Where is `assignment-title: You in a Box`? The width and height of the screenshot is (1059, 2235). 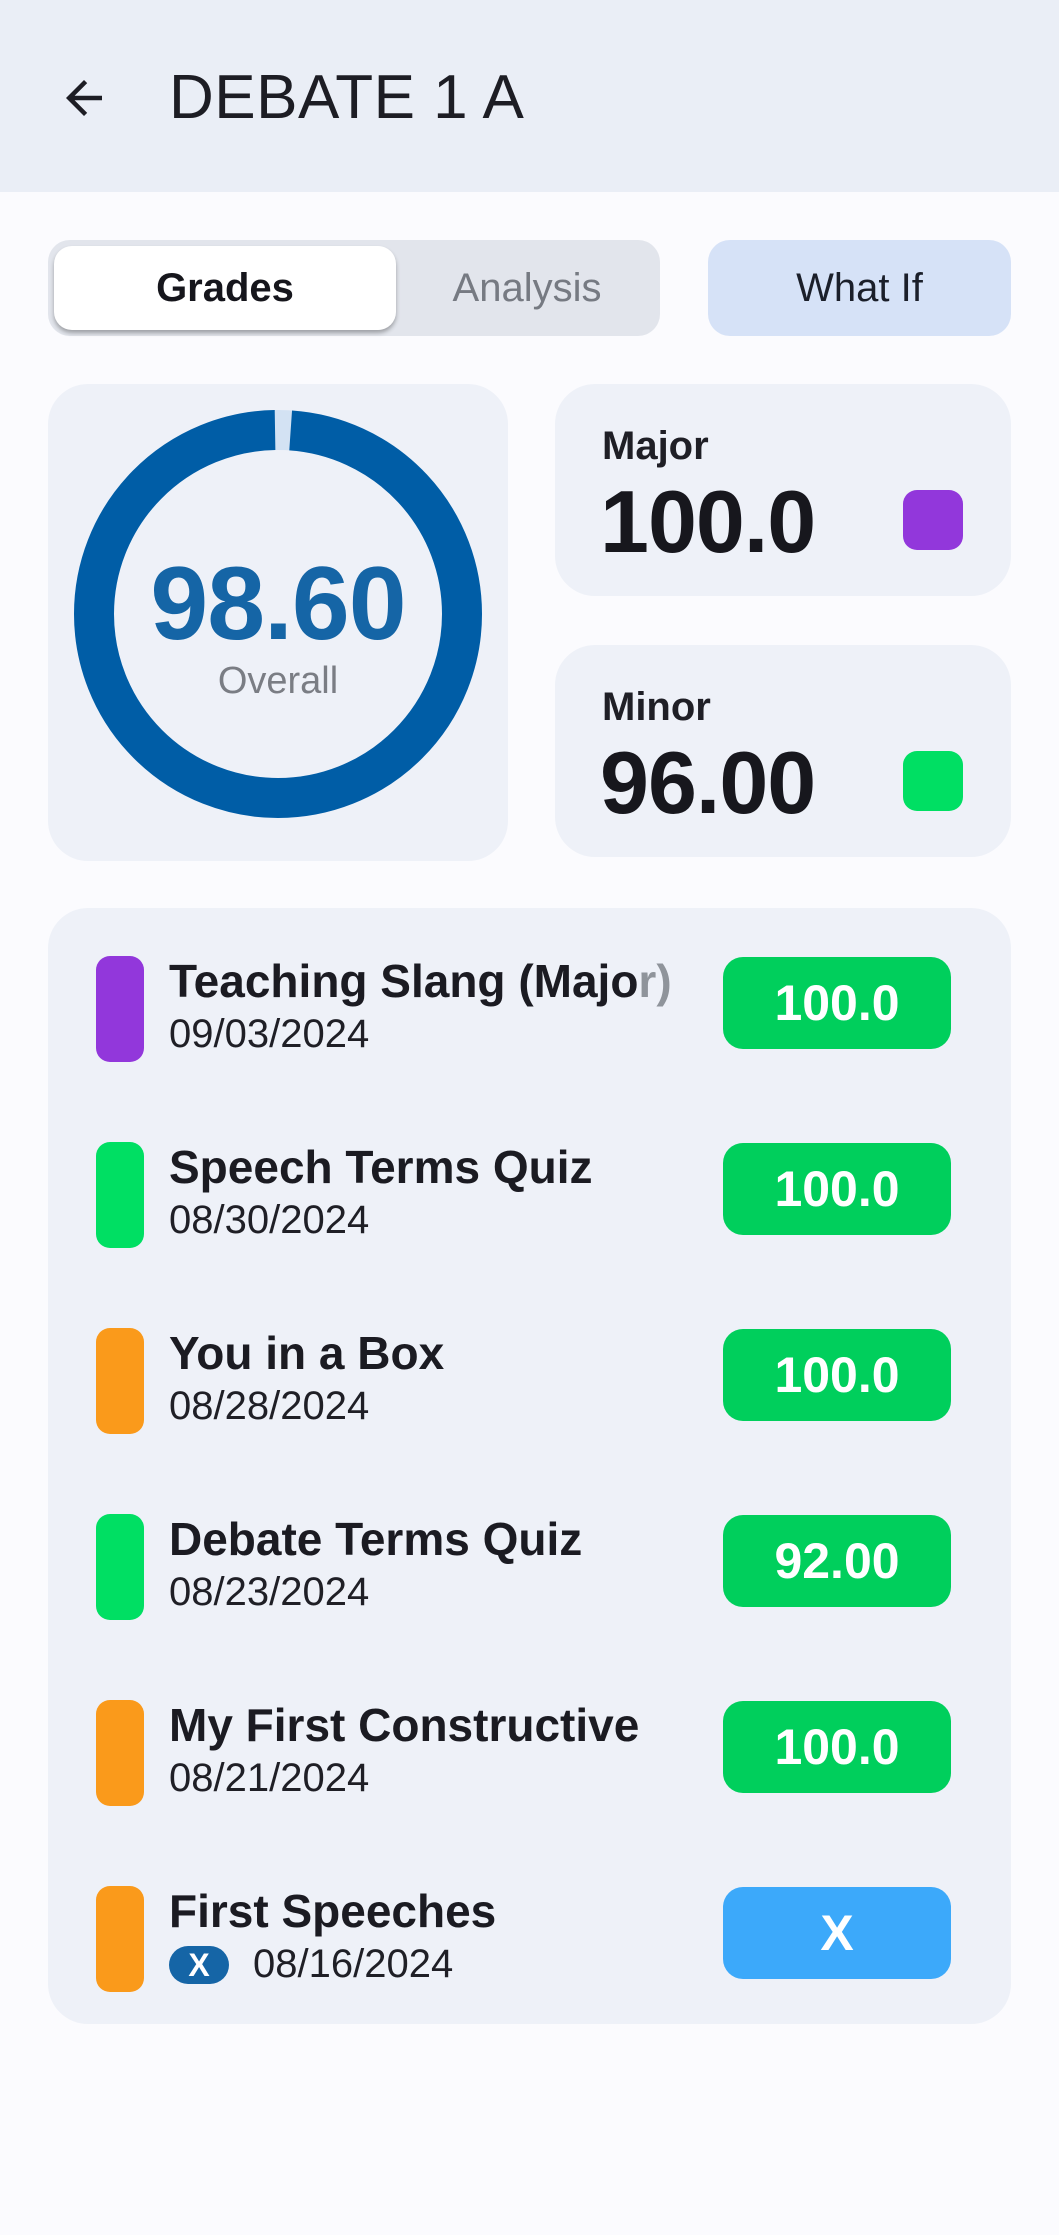 assignment-title: You in a Box is located at coordinates (307, 1353).